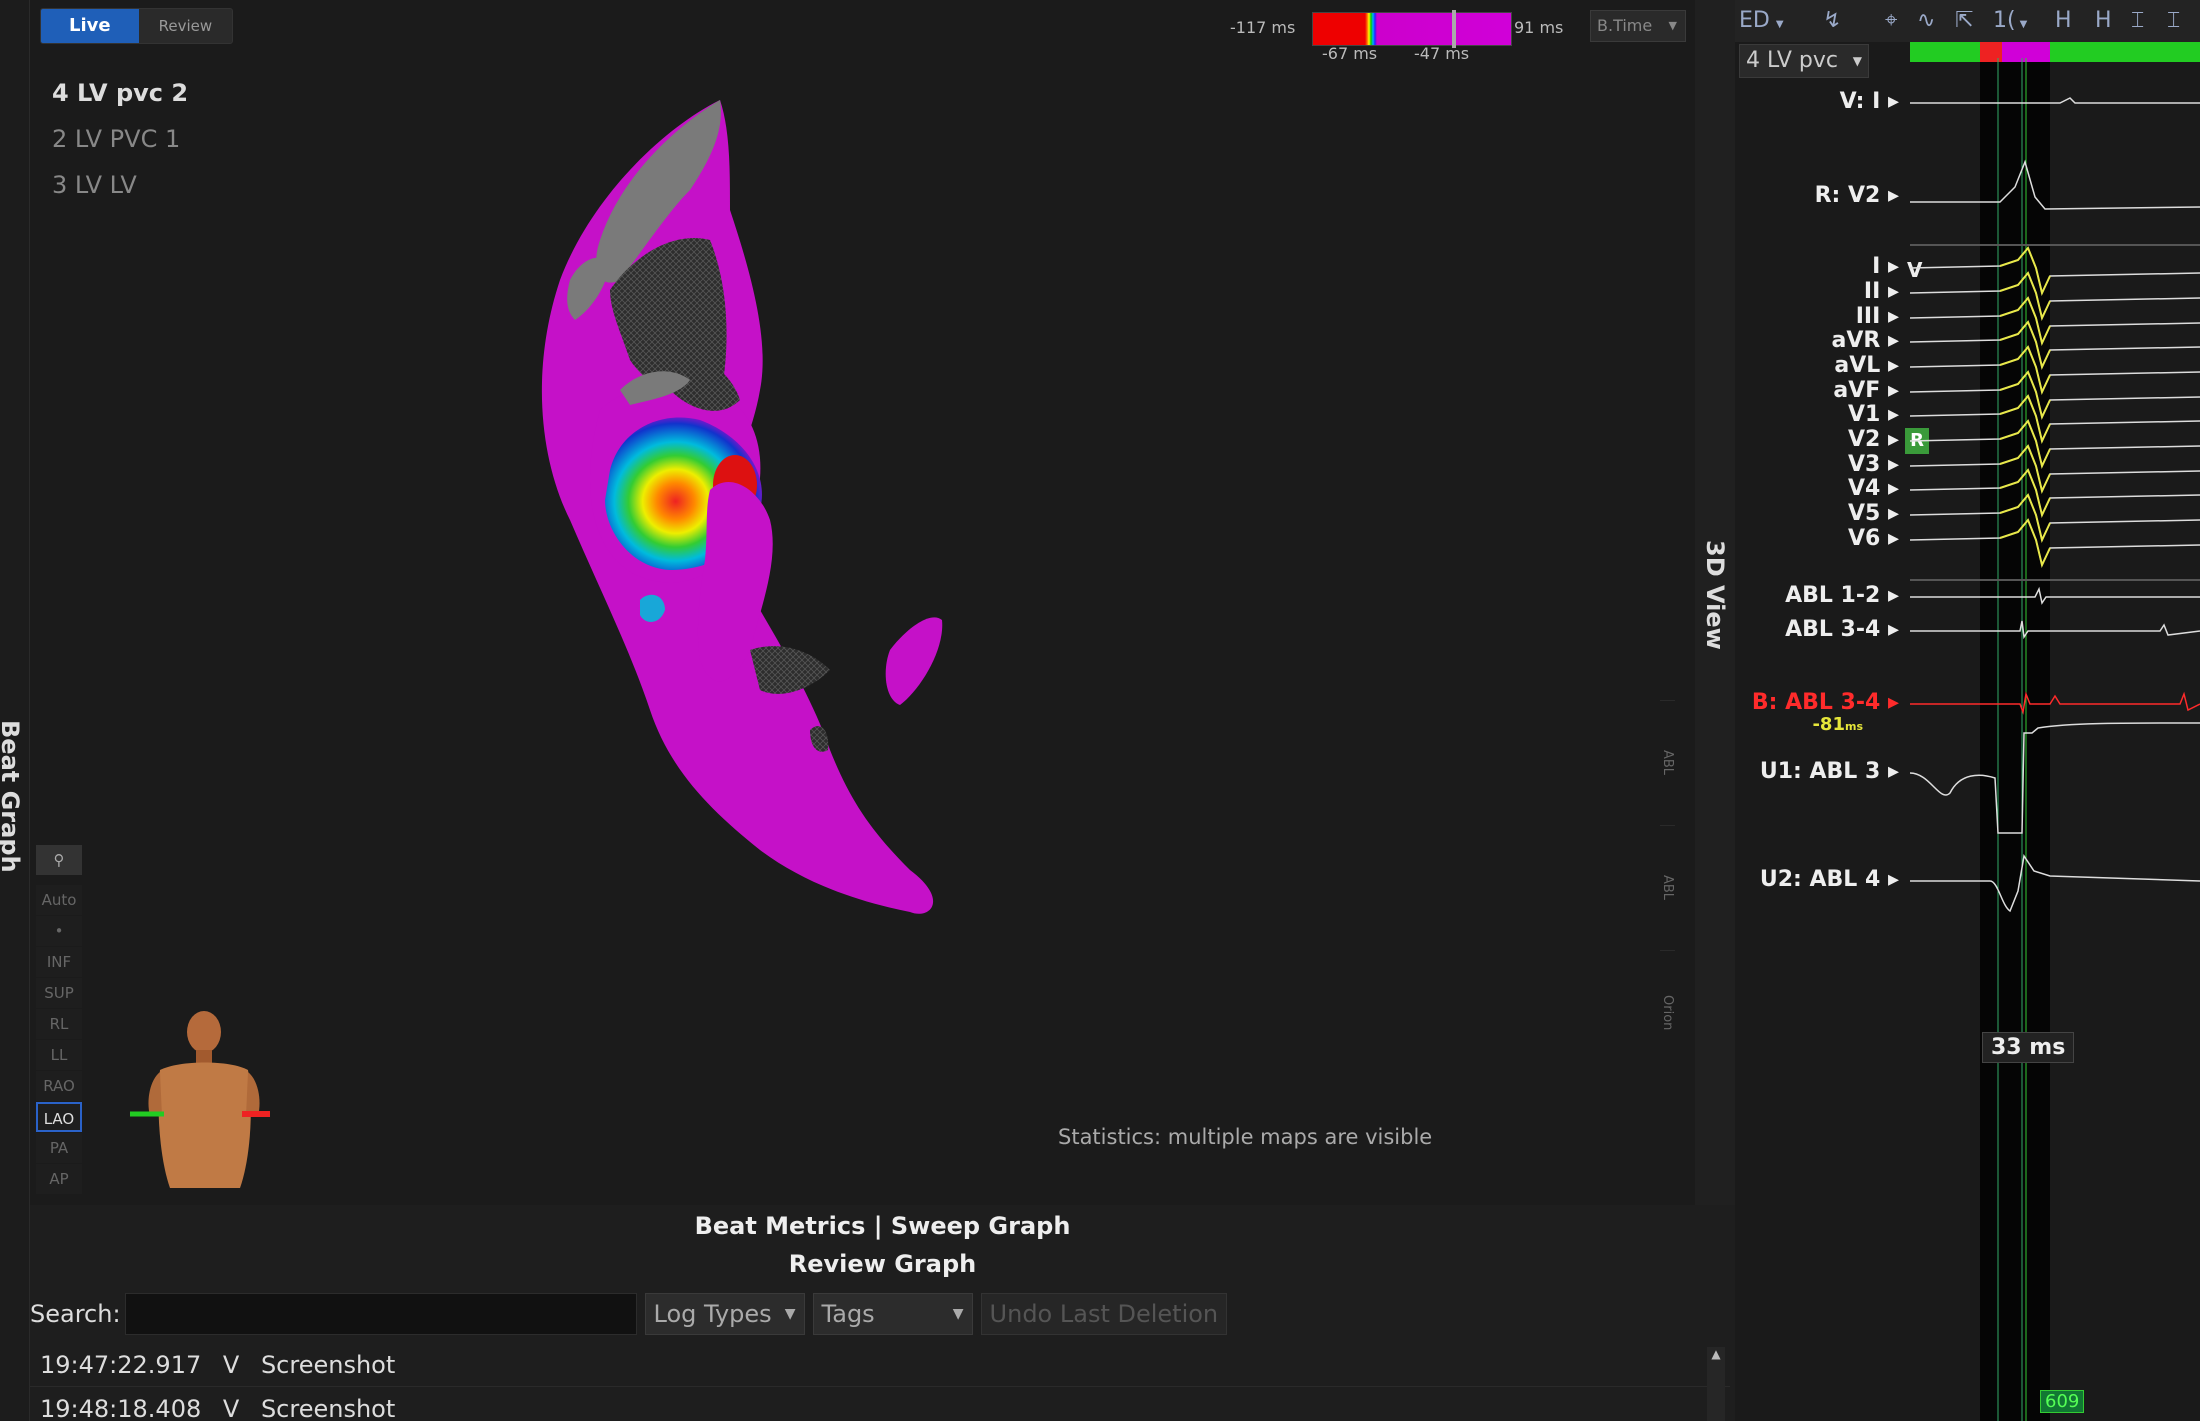 The width and height of the screenshot is (2200, 1421). What do you see at coordinates (1885, 266) in the screenshot?
I see `egm-channel-label: I ▸` at bounding box center [1885, 266].